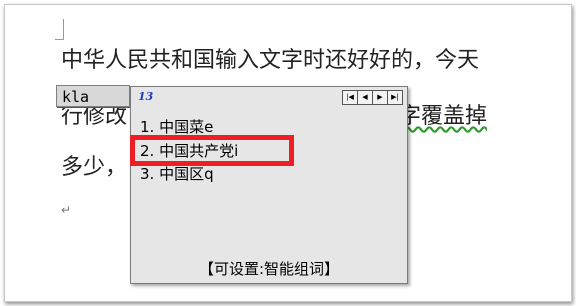  Describe the element at coordinates (93, 96) in the screenshot. I see `ime-composition-box: kla` at that location.